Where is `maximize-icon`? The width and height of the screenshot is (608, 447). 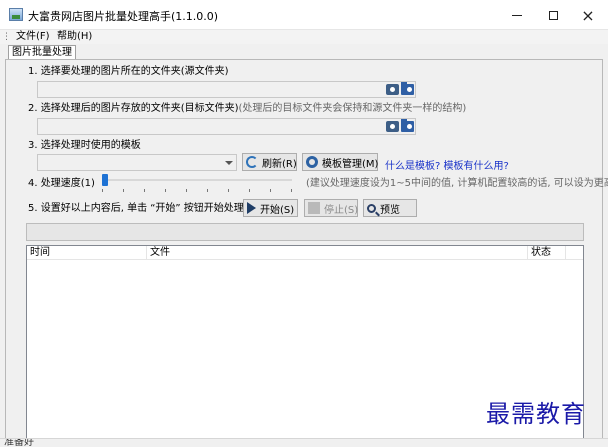
maximize-icon is located at coordinates (553, 15).